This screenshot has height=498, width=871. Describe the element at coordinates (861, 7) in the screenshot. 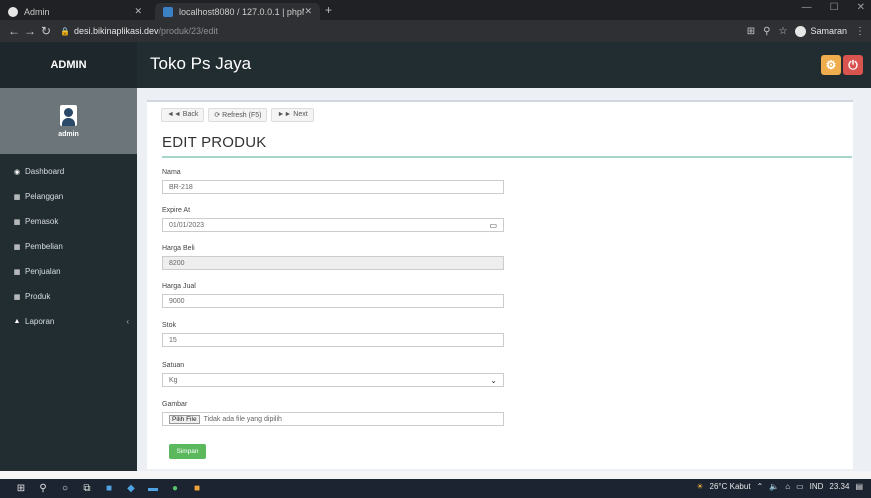

I see `close-window-icon: ✕` at that location.